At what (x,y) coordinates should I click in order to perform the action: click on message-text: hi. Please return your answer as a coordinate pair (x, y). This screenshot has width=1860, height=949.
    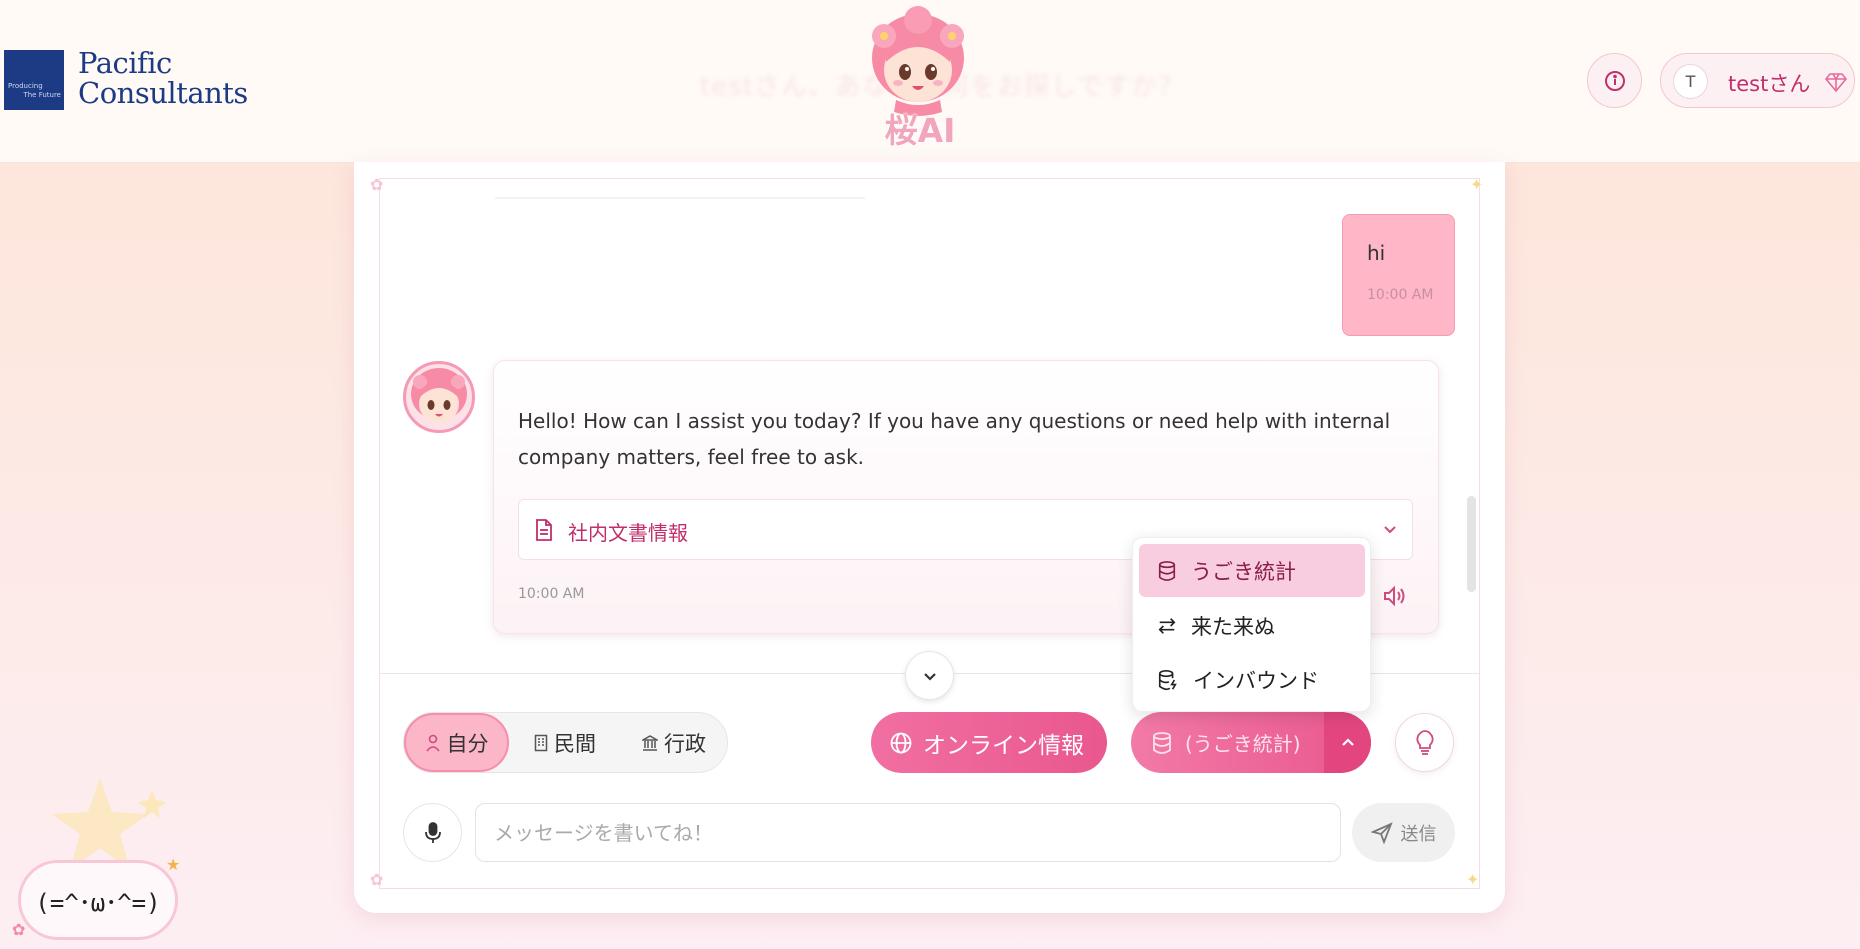
    Looking at the image, I should click on (1376, 253).